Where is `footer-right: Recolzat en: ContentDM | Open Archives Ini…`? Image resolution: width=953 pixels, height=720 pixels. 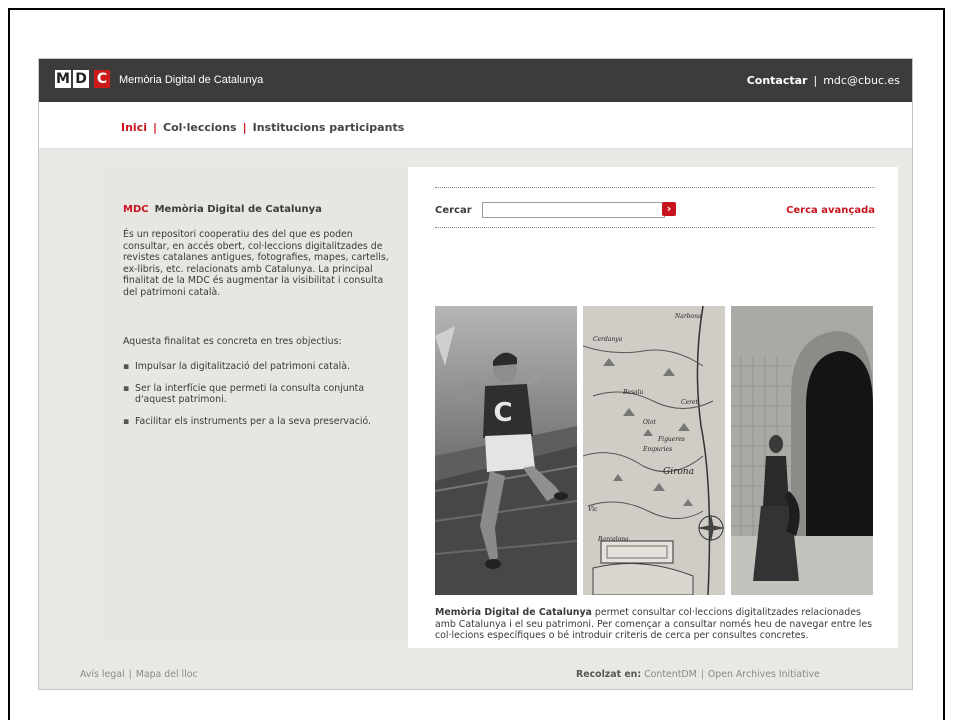 footer-right: Recolzat en: ContentDM | Open Archives Ini… is located at coordinates (698, 674).